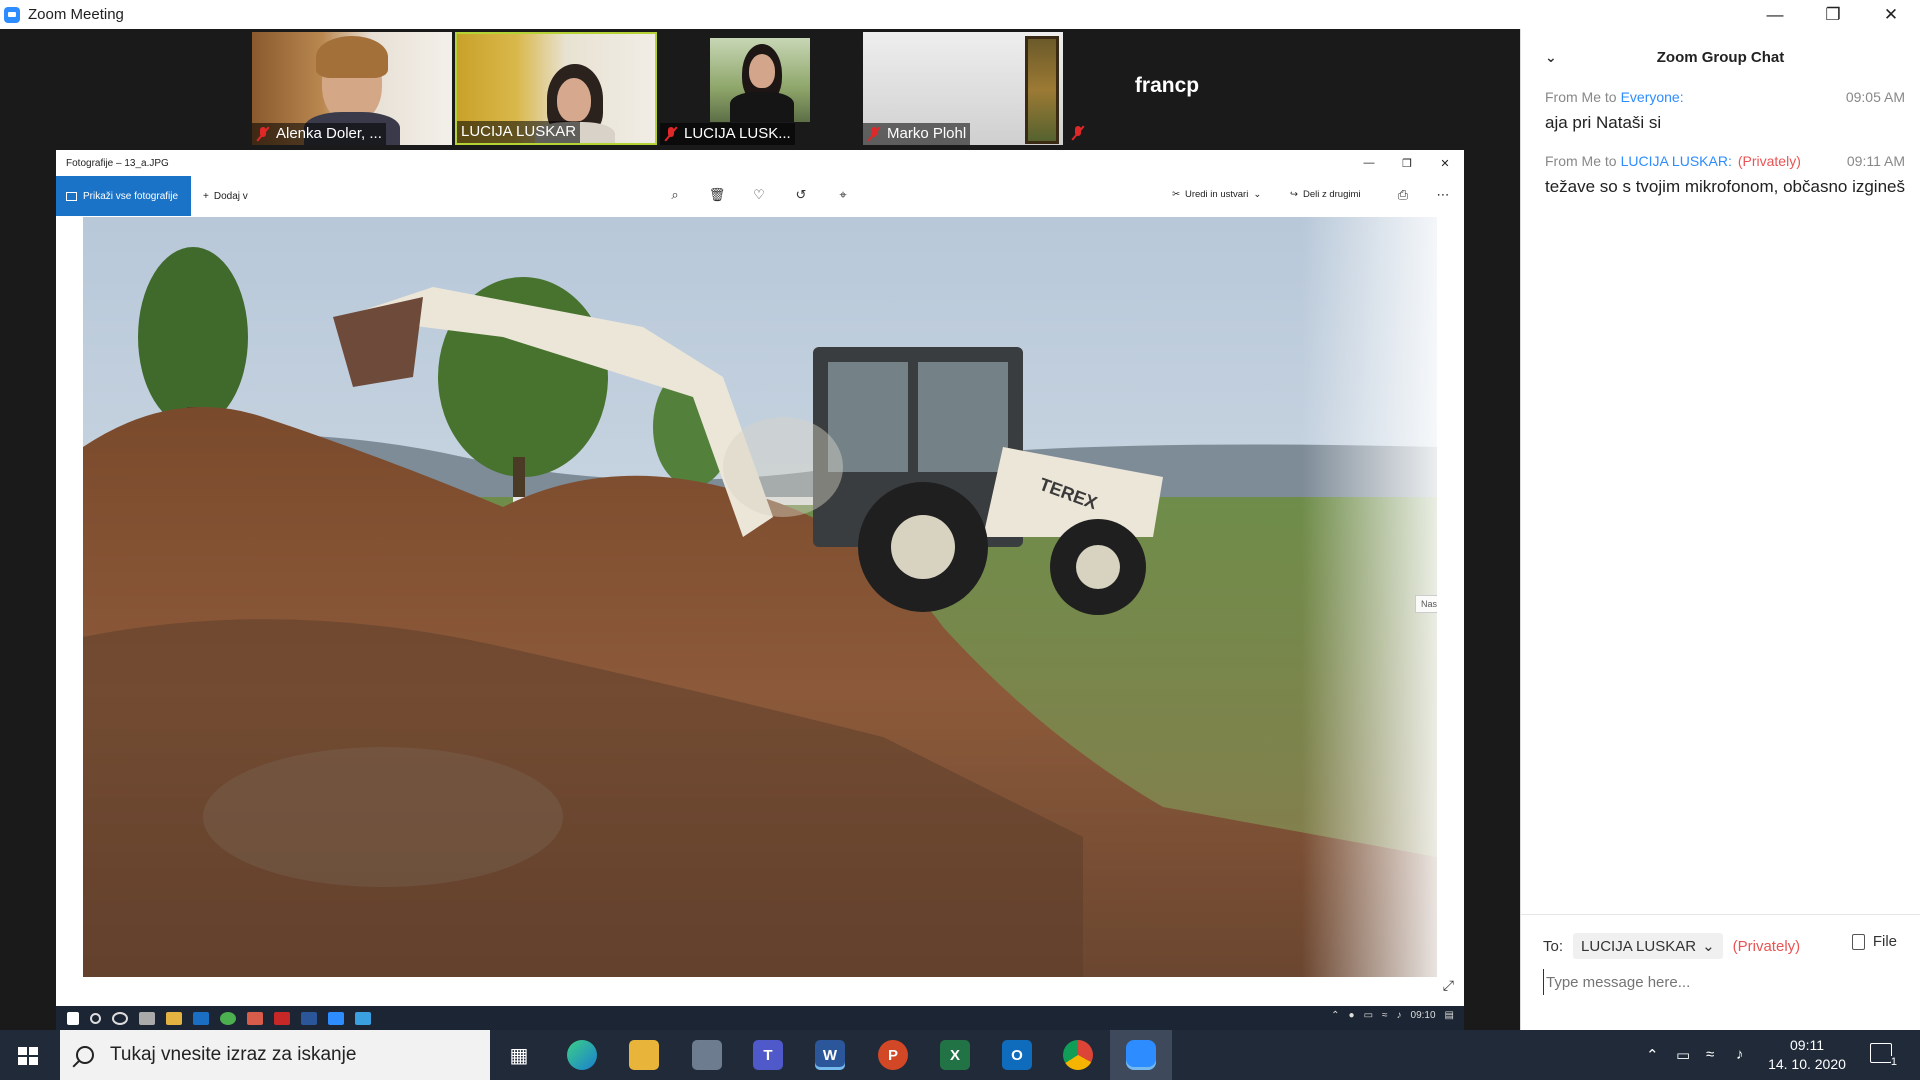 The image size is (1920, 1080). Describe the element at coordinates (1423, 1015) in the screenshot. I see `tray-time: 09:10` at that location.